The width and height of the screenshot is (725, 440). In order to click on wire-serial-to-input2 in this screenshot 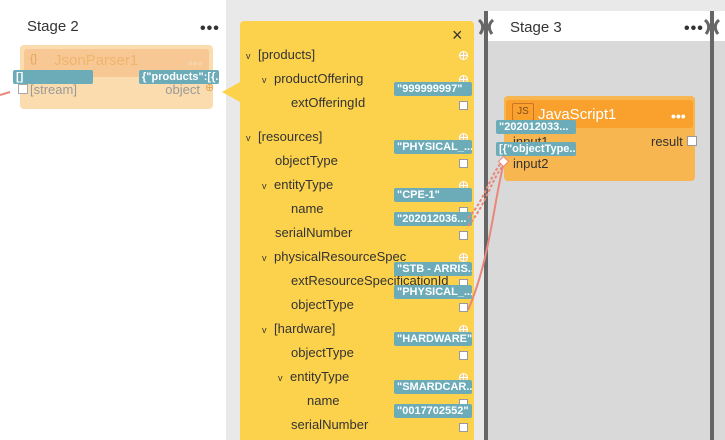, I will do `click(485, 190)`.